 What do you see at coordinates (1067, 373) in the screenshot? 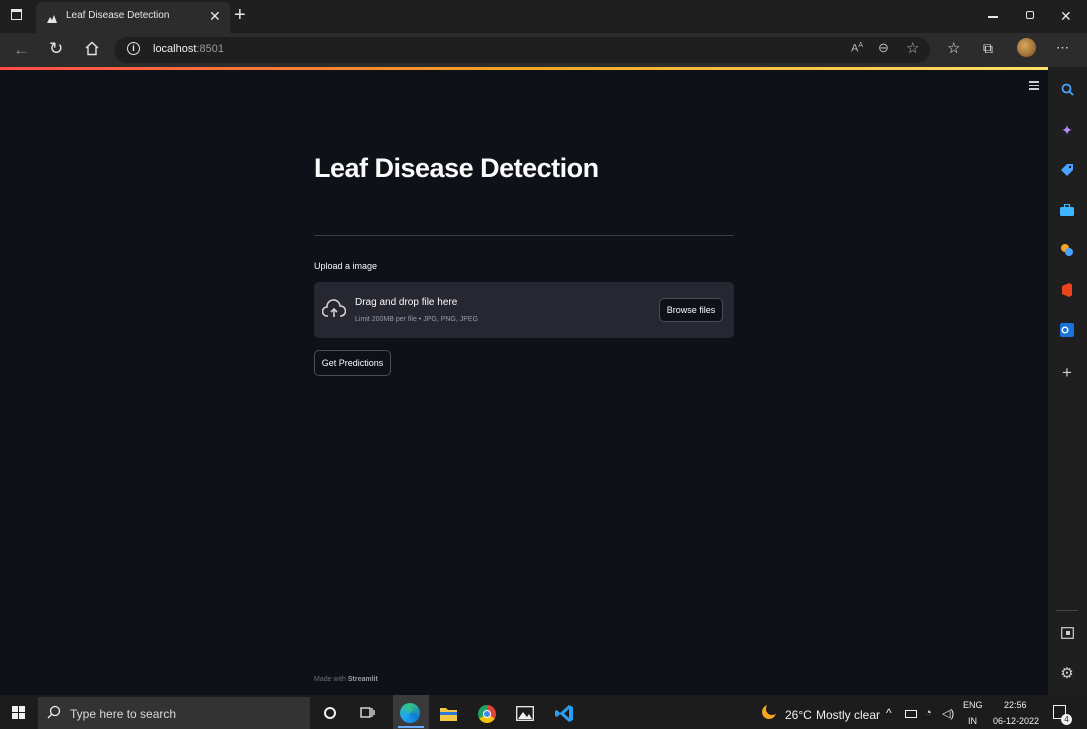
I see `add-sidebar-app-icon: +` at bounding box center [1067, 373].